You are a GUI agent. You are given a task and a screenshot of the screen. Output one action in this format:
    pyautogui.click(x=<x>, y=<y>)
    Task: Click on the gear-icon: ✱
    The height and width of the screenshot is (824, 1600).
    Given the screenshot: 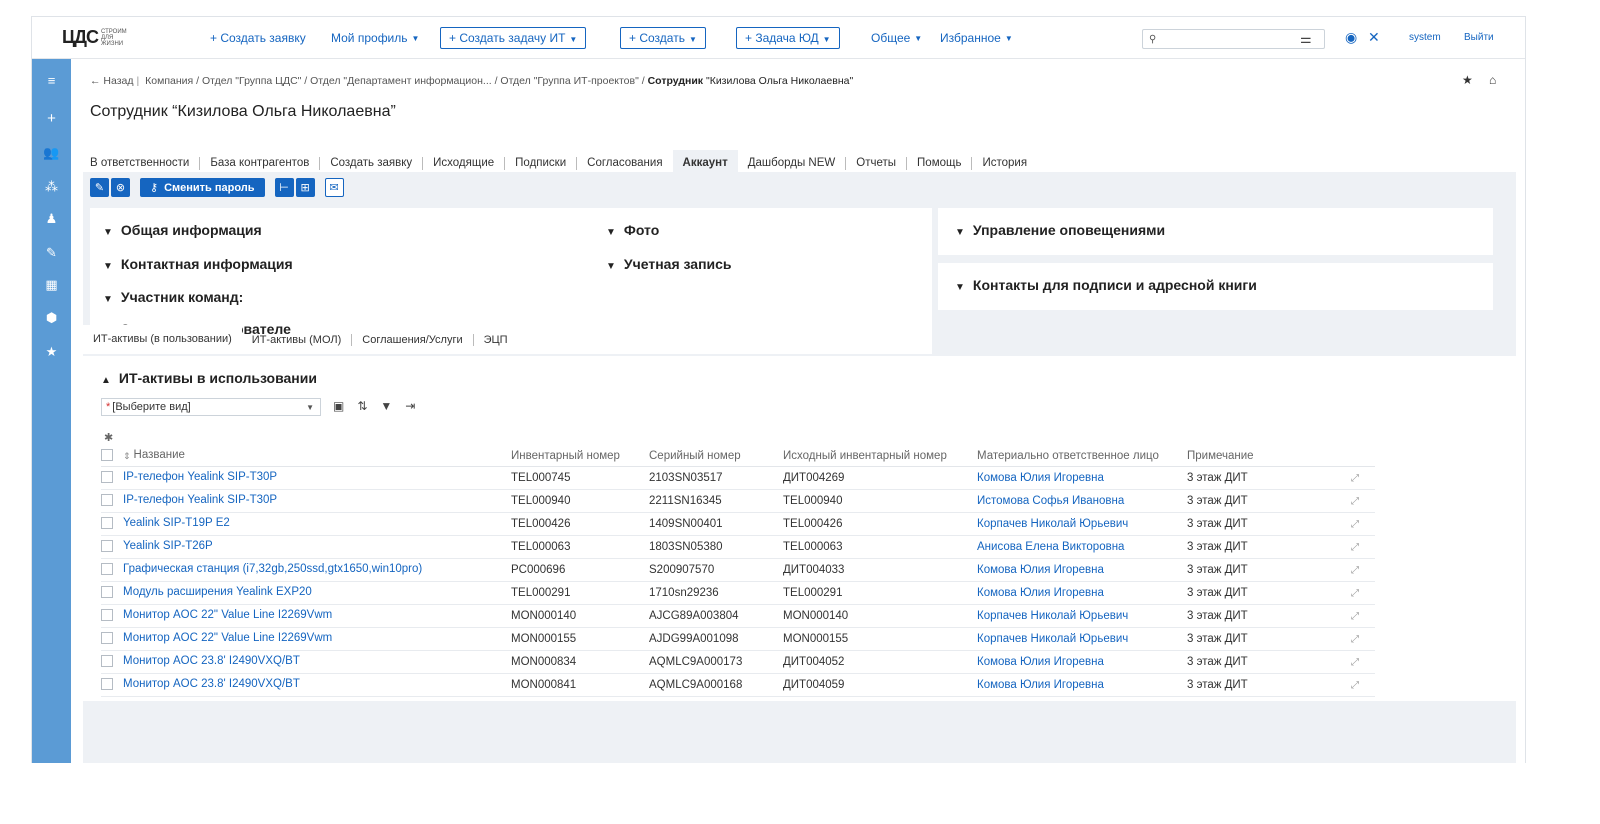 What is the action you would take?
    pyautogui.click(x=108, y=438)
    